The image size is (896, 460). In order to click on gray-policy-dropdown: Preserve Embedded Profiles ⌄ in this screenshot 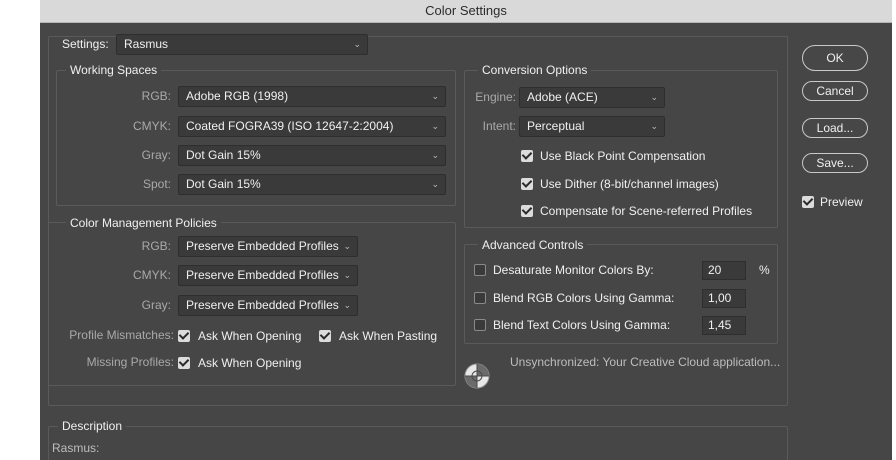, I will do `click(268, 305)`.